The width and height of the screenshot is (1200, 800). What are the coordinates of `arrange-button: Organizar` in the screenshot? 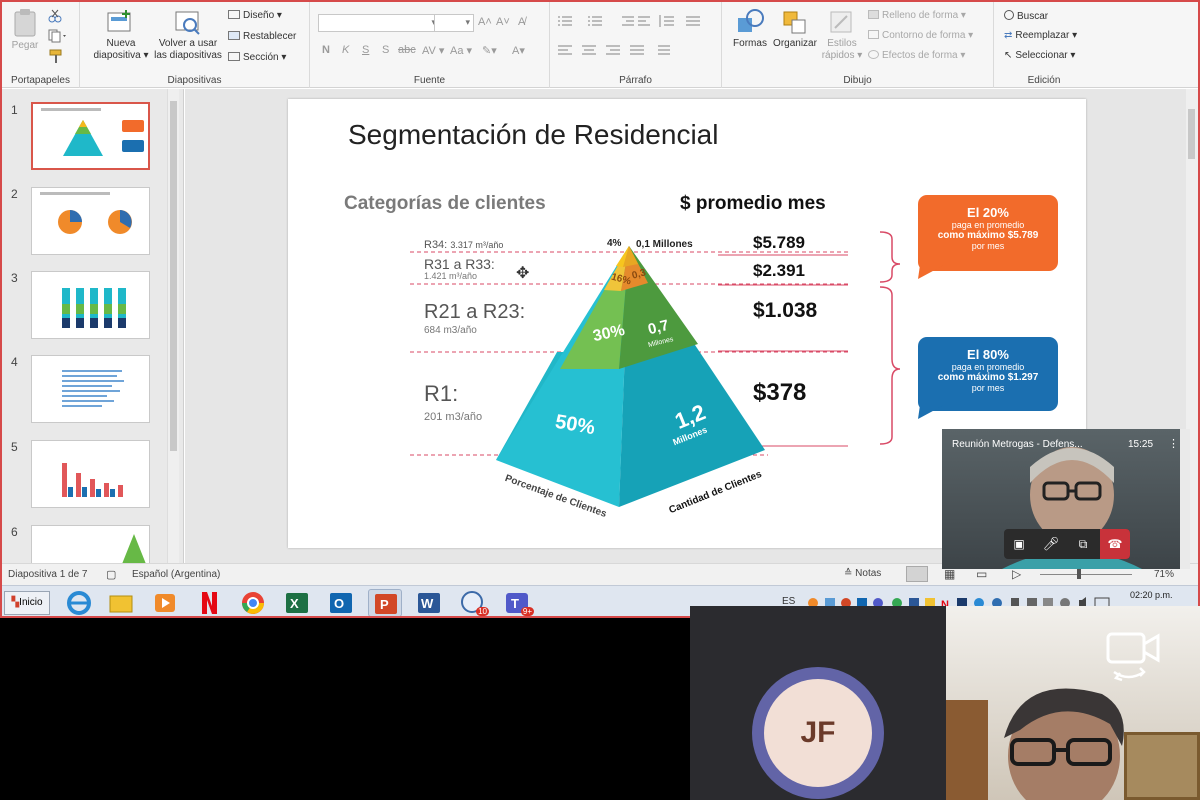 It's located at (795, 29).